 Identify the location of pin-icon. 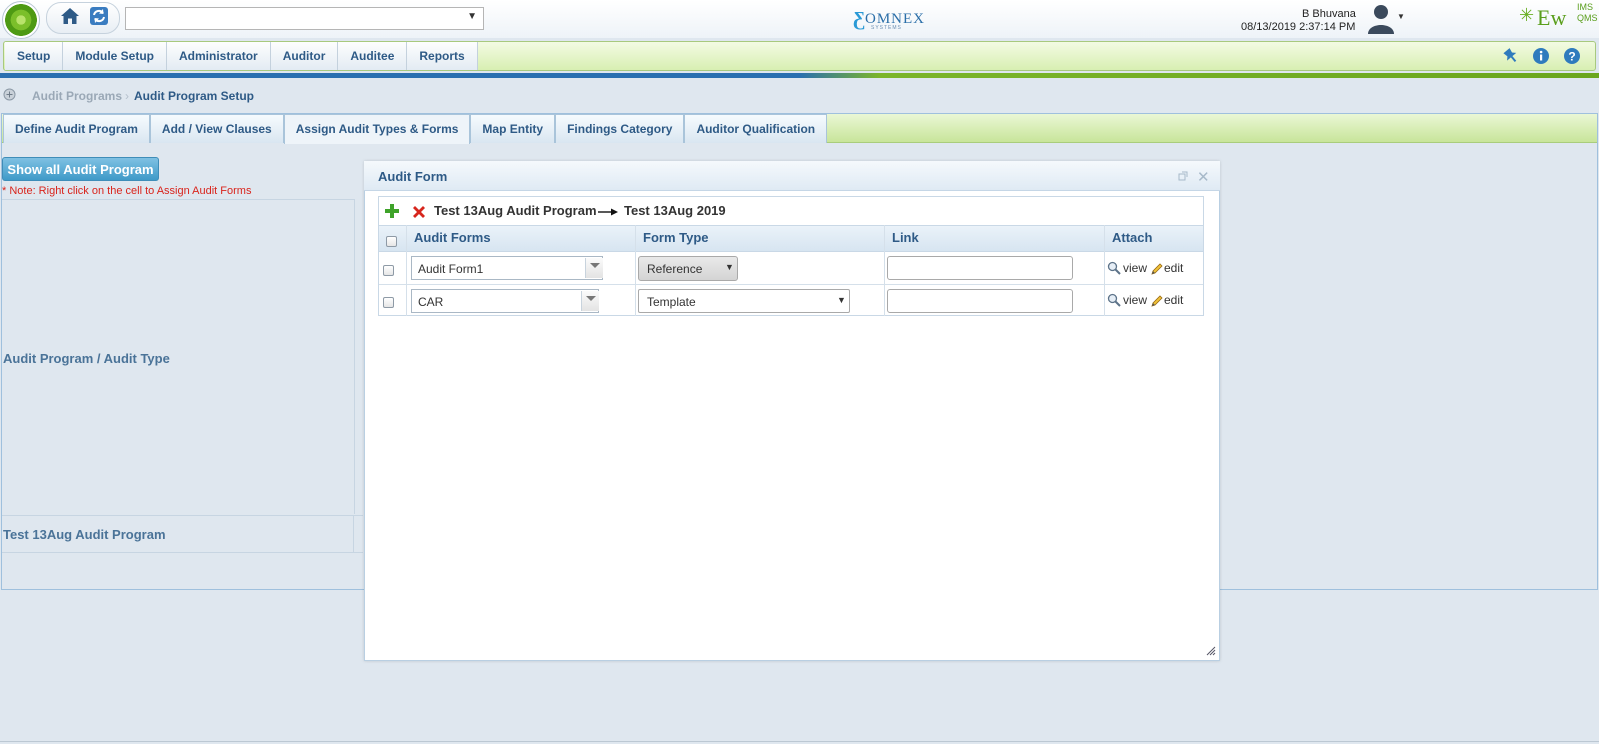
(1511, 56).